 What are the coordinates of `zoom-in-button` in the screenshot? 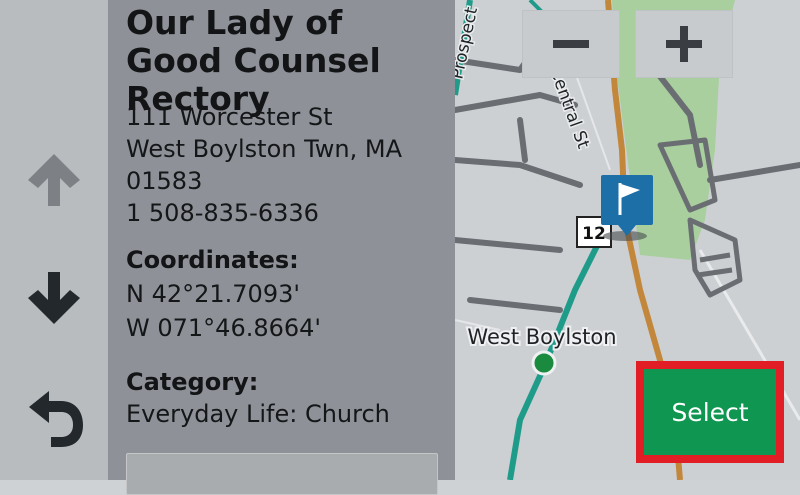 It's located at (684, 44).